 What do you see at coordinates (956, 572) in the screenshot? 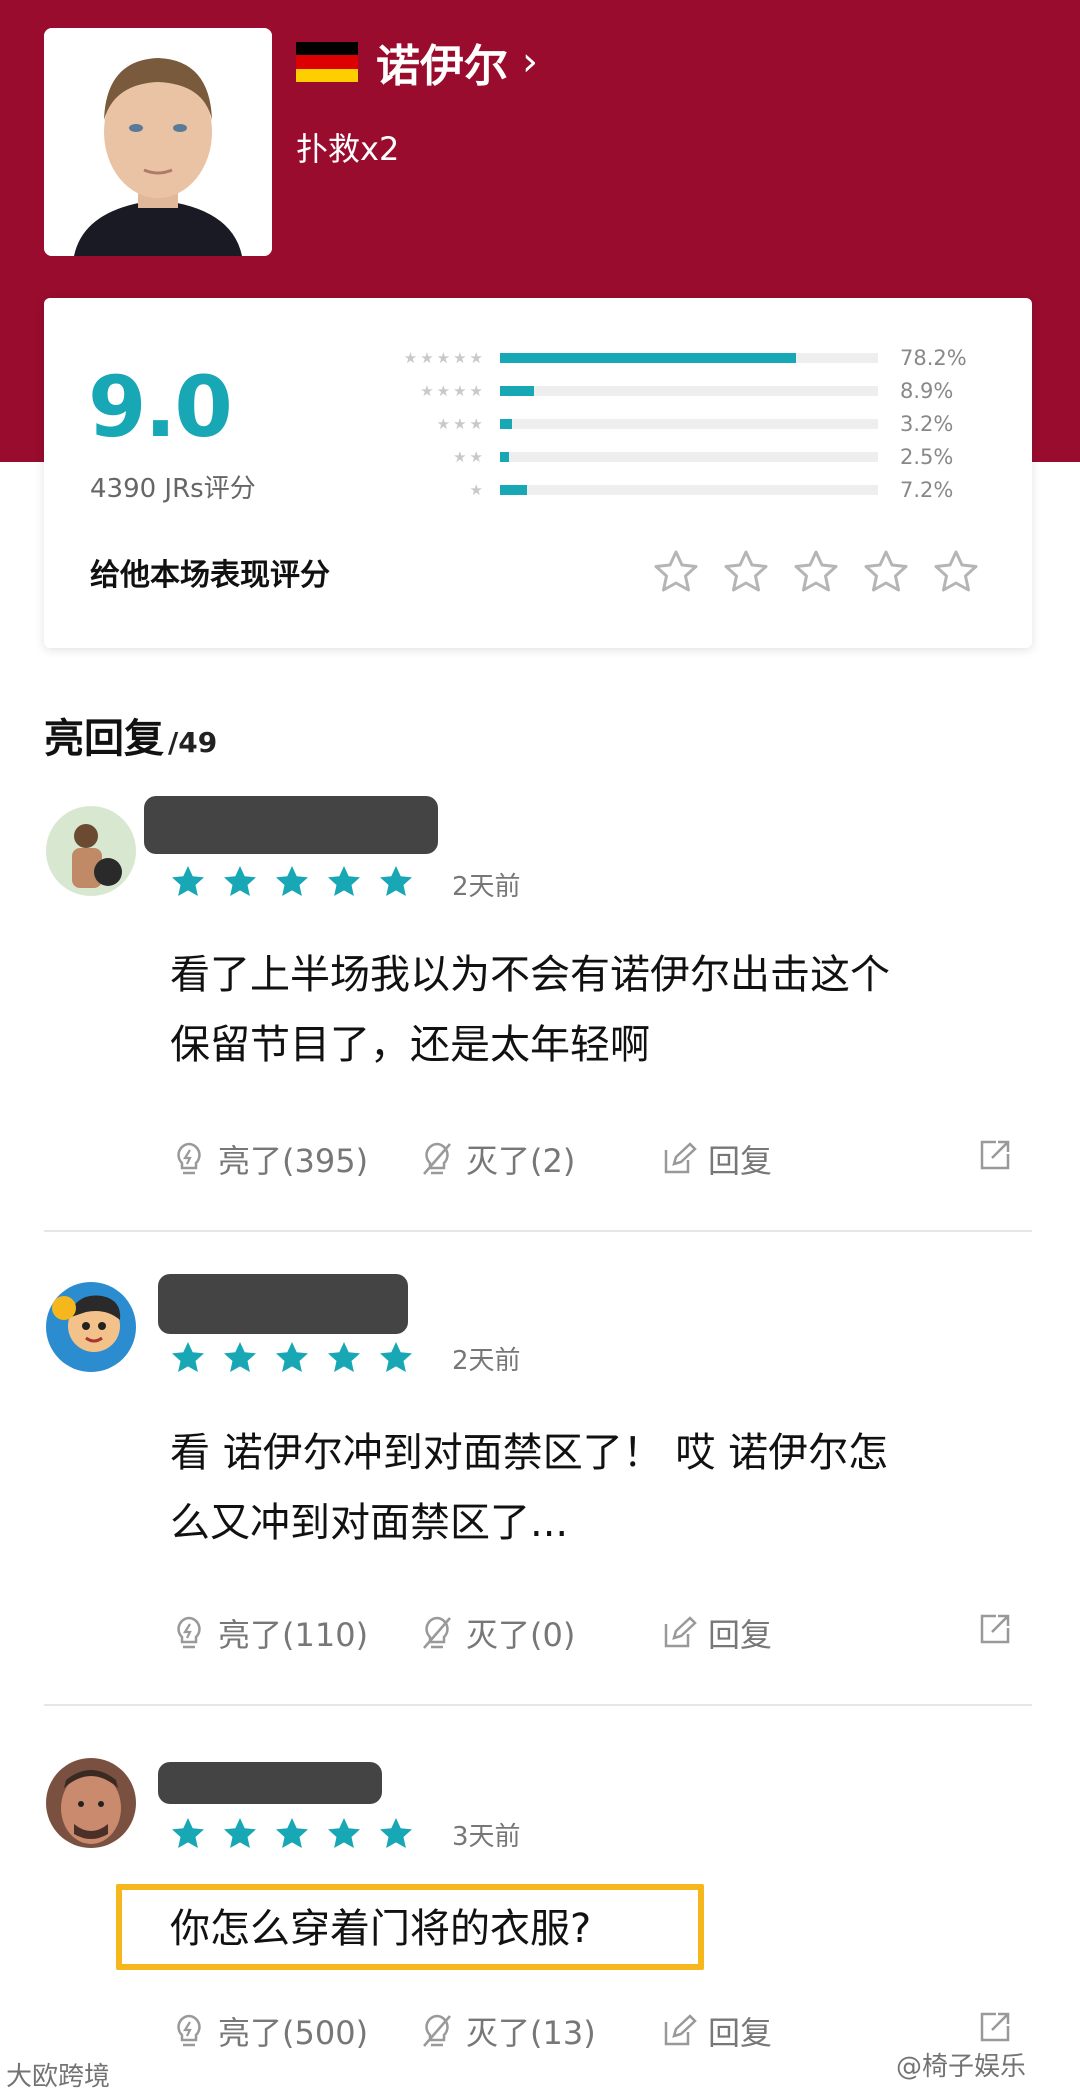
I see `rate-star-5-icon` at bounding box center [956, 572].